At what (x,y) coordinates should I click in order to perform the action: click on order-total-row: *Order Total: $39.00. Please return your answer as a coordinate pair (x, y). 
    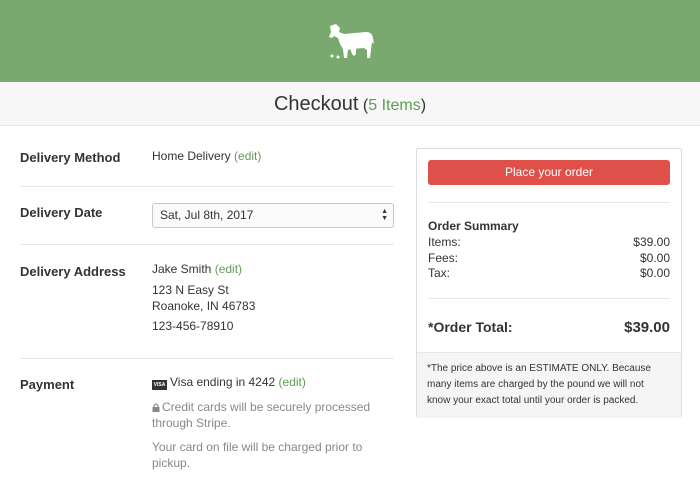
    Looking at the image, I should click on (549, 327).